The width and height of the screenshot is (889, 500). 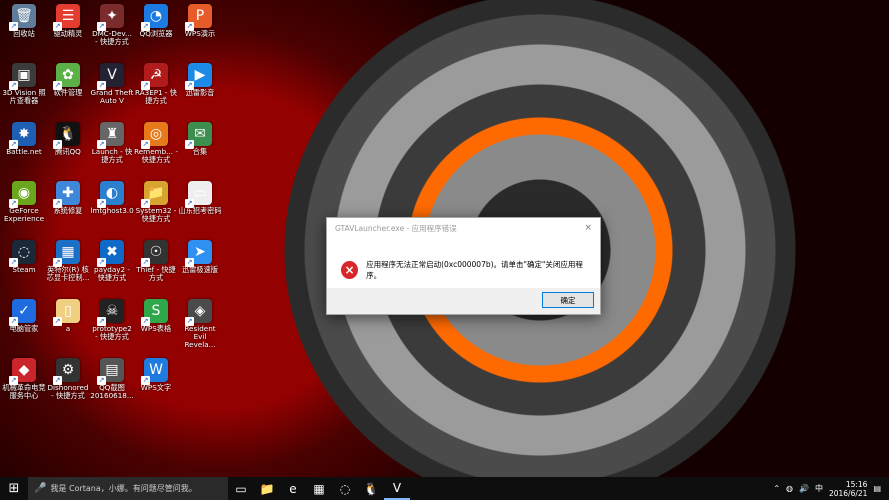 I want to click on app-icon: ✦ ↗, so click(x=110, y=17).